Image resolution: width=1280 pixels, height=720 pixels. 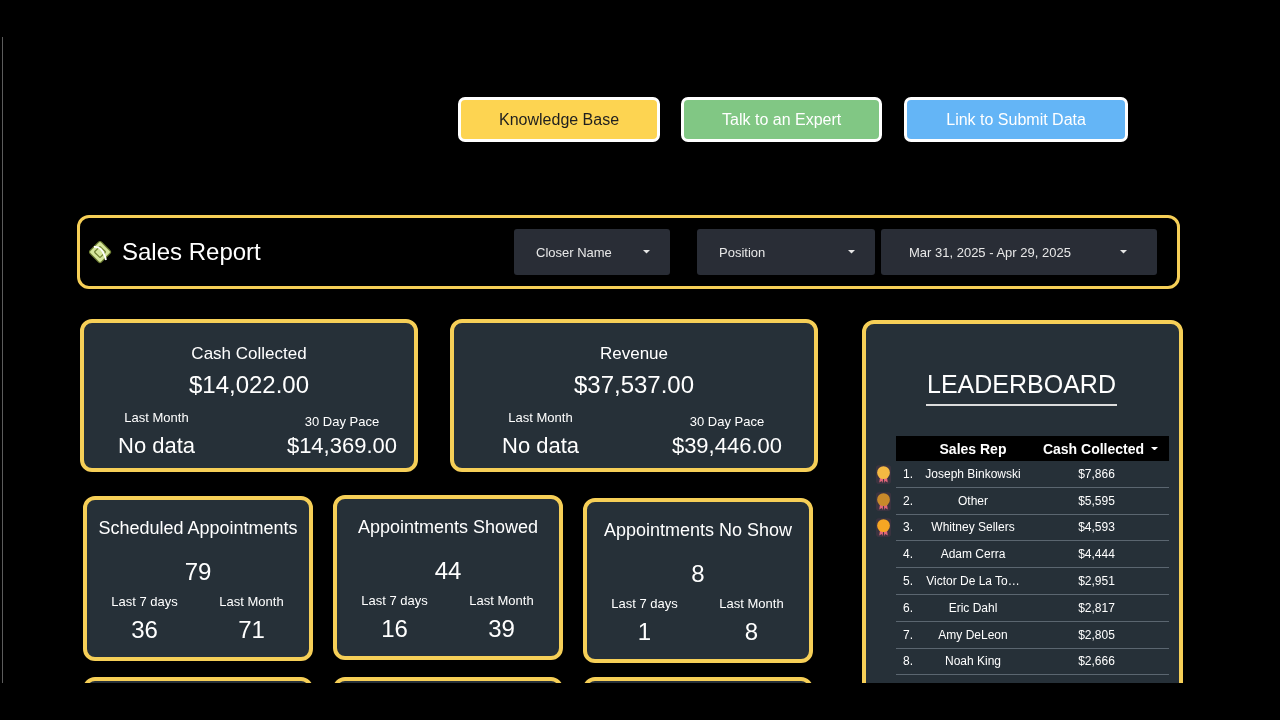 I want to click on column-header: Cash Collected, so click(x=1097, y=448).